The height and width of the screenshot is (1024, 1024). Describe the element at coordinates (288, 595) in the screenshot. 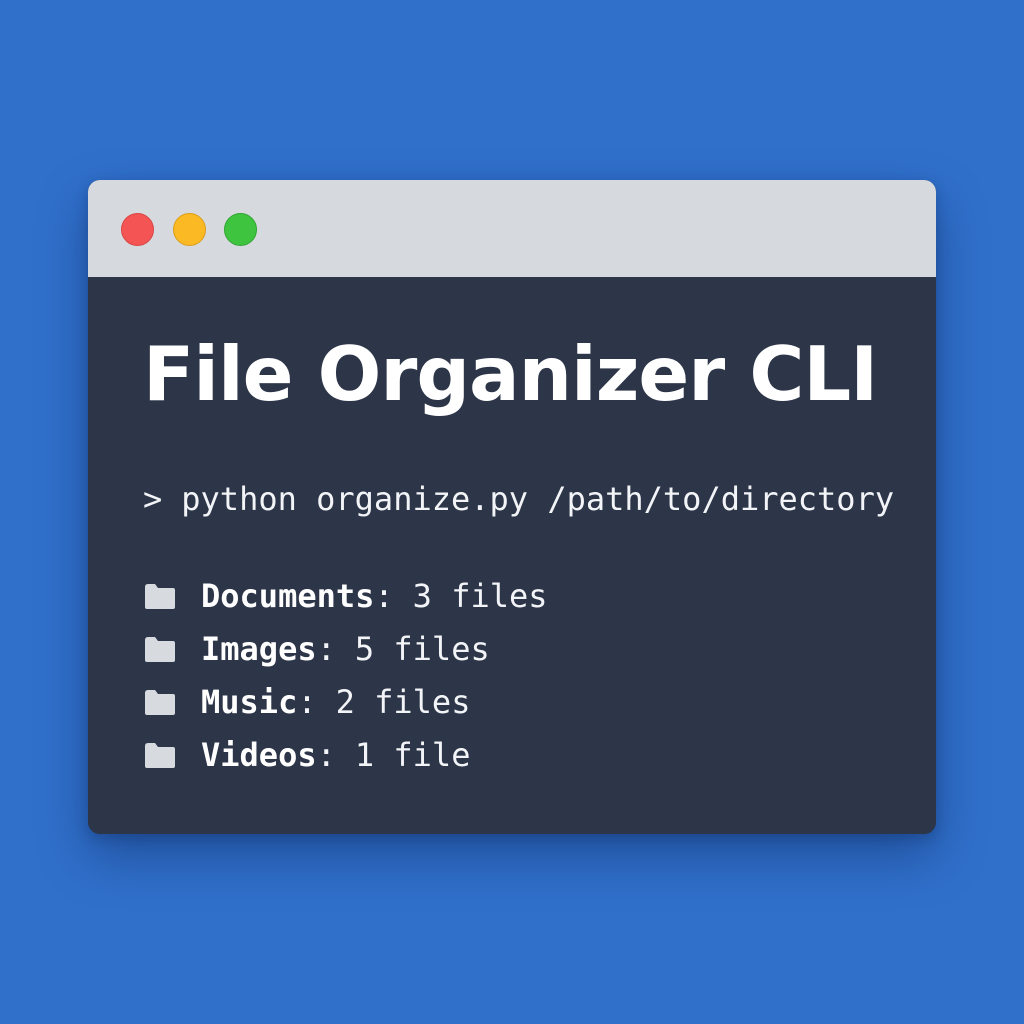

I see `folder-name: Documents` at that location.